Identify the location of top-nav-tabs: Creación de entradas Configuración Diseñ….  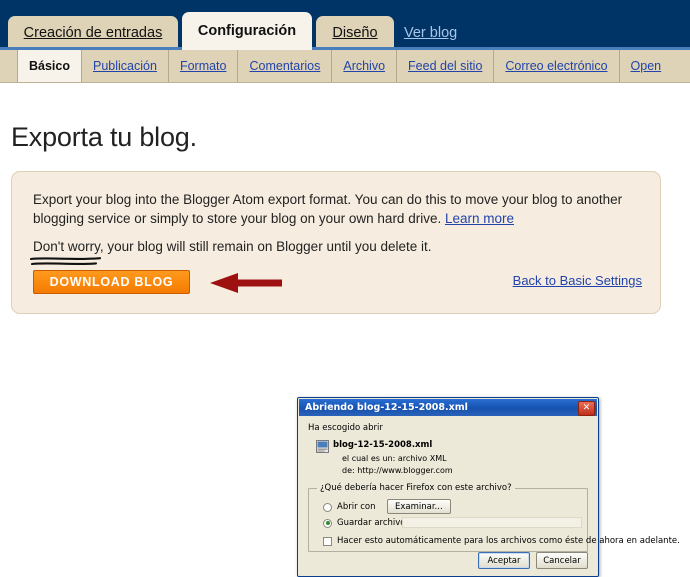
(345, 25).